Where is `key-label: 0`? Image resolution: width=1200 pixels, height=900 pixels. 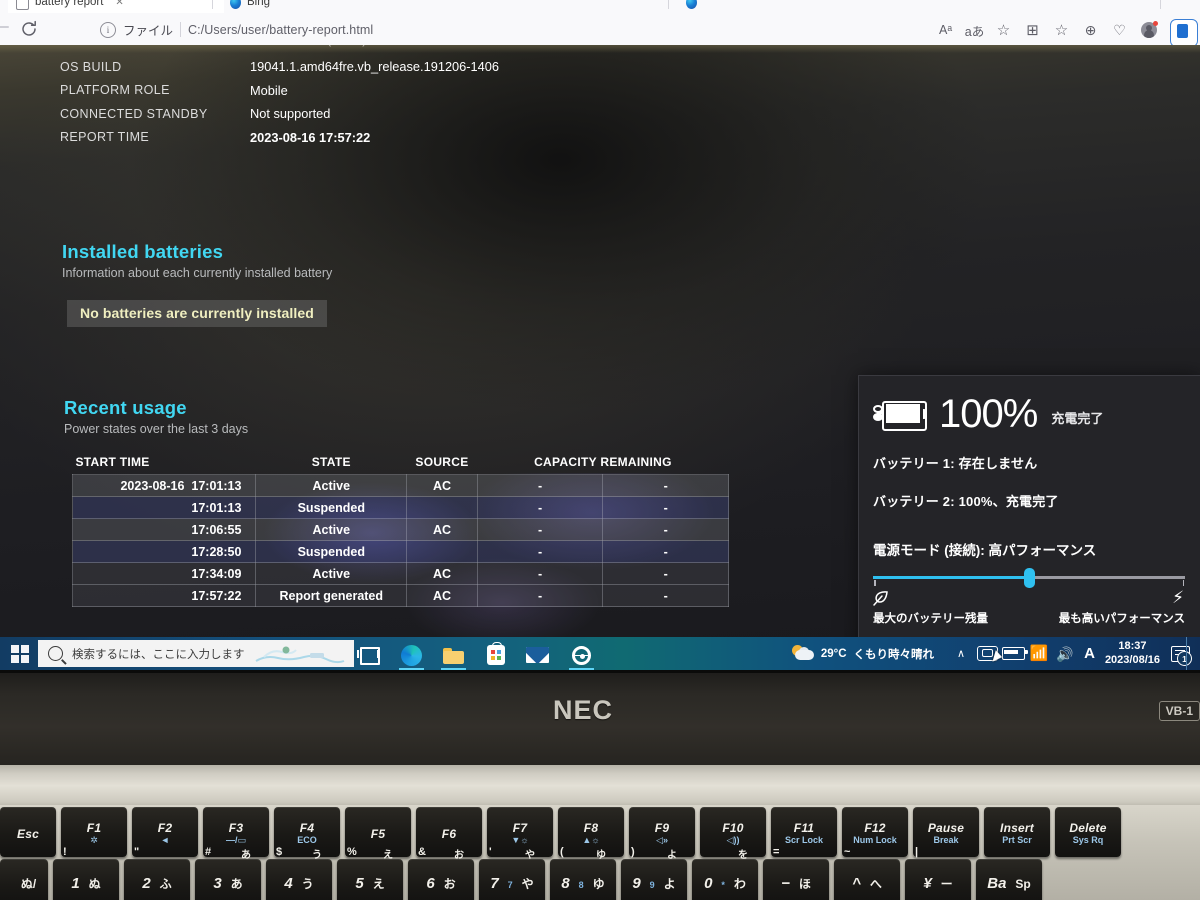 key-label: 0 is located at coordinates (708, 883).